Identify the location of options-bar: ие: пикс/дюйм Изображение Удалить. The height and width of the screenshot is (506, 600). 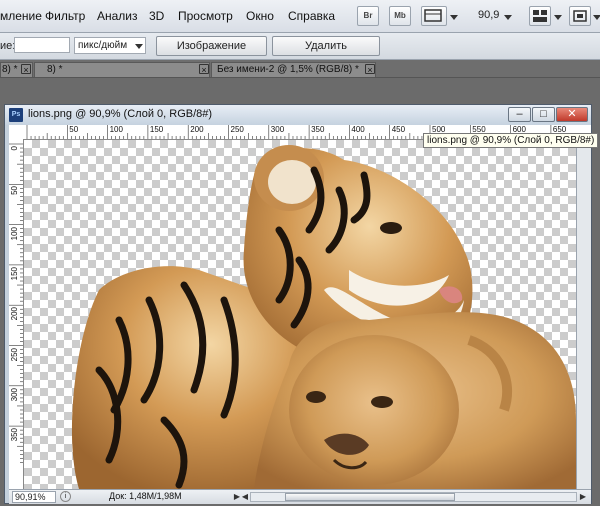
(300, 46).